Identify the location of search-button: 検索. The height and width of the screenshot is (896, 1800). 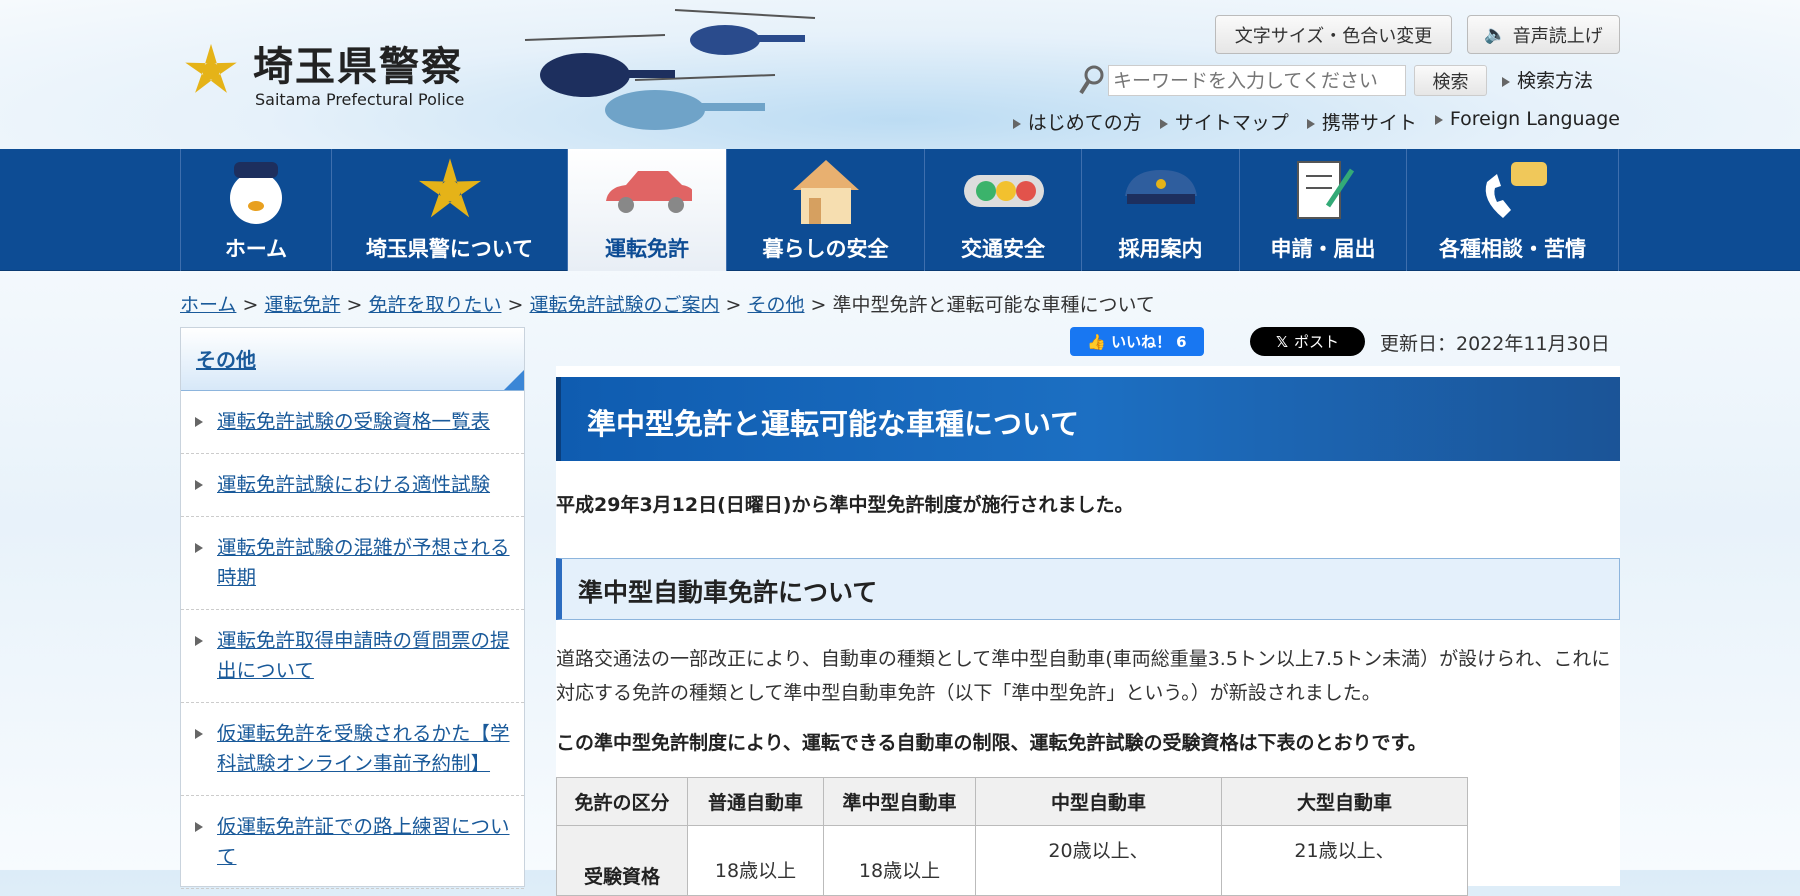
(1450, 80).